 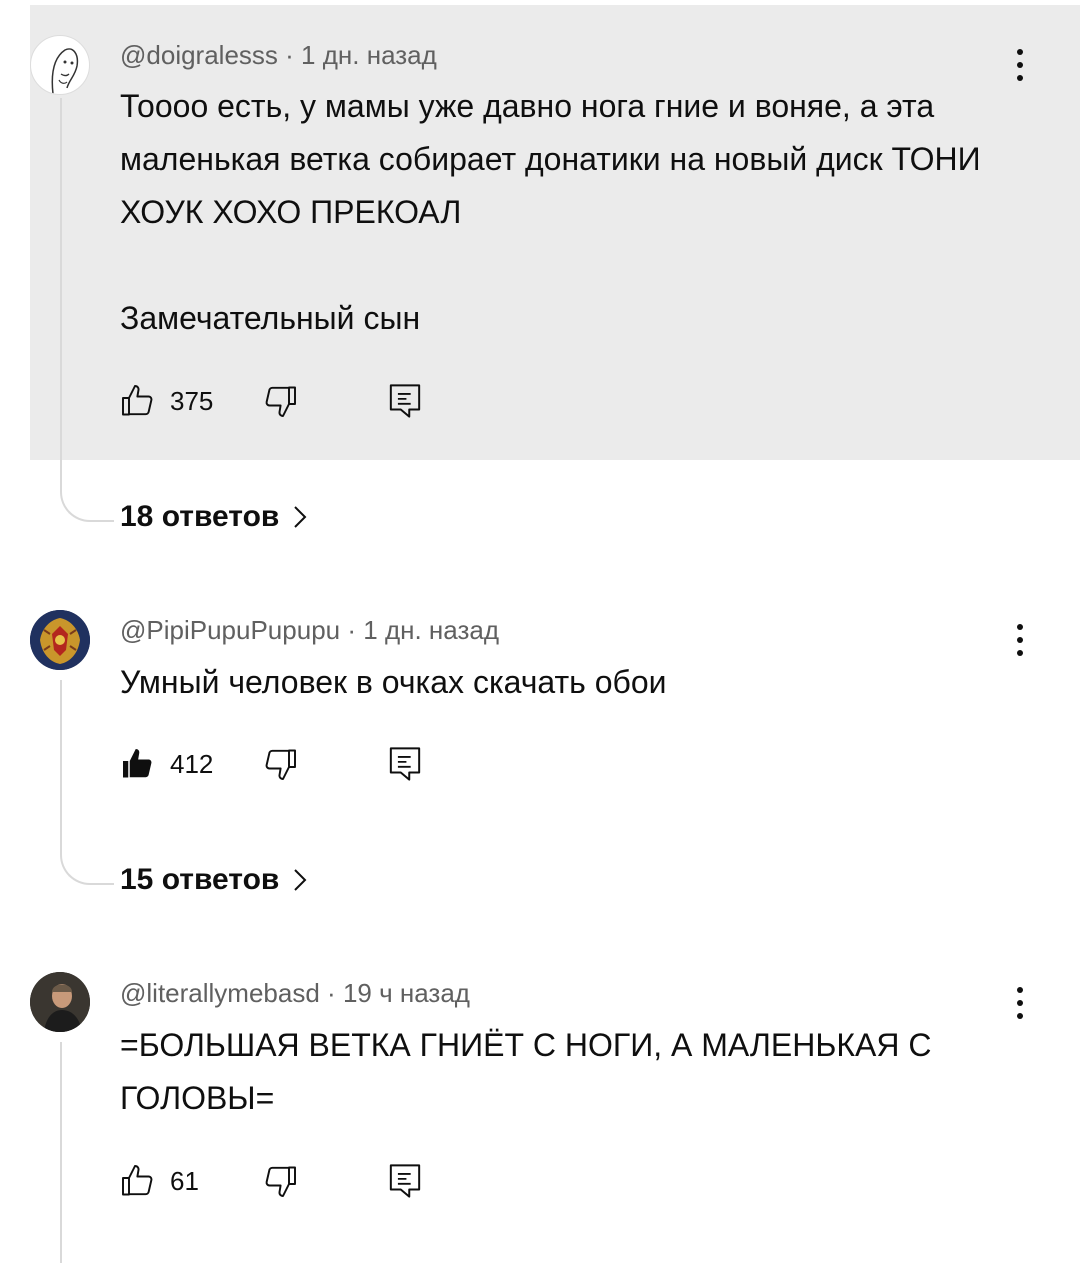 I want to click on like-button: 61, so click(x=159, y=1181).